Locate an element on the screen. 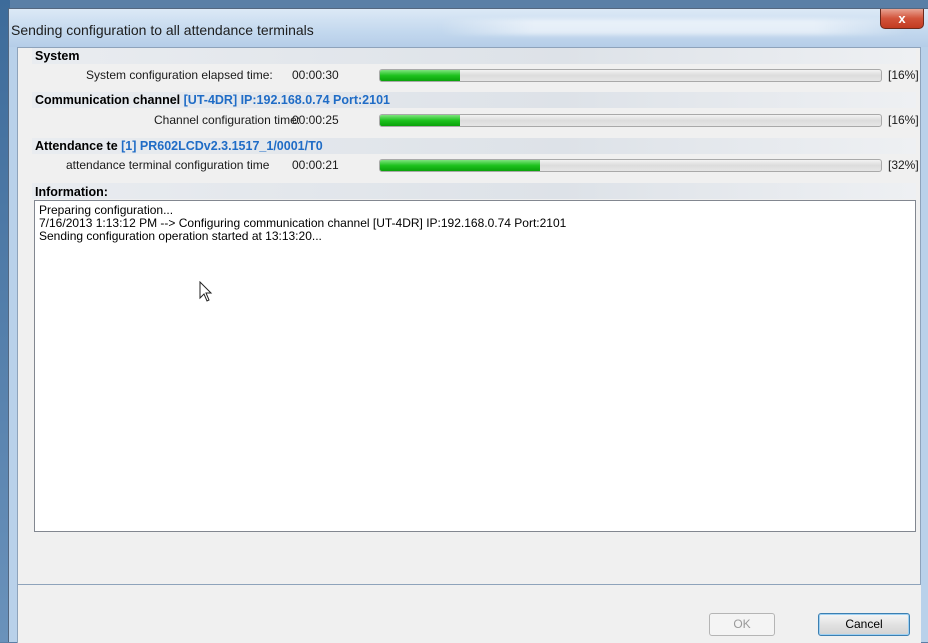 The width and height of the screenshot is (928, 643). information-heading: Information: is located at coordinates (71, 192).